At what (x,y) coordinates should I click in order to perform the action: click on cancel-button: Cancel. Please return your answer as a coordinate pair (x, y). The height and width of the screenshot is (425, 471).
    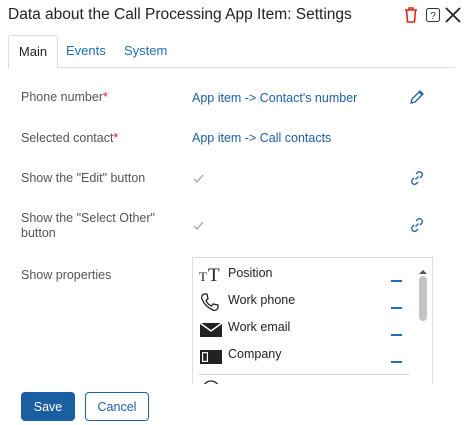
    Looking at the image, I should click on (117, 406).